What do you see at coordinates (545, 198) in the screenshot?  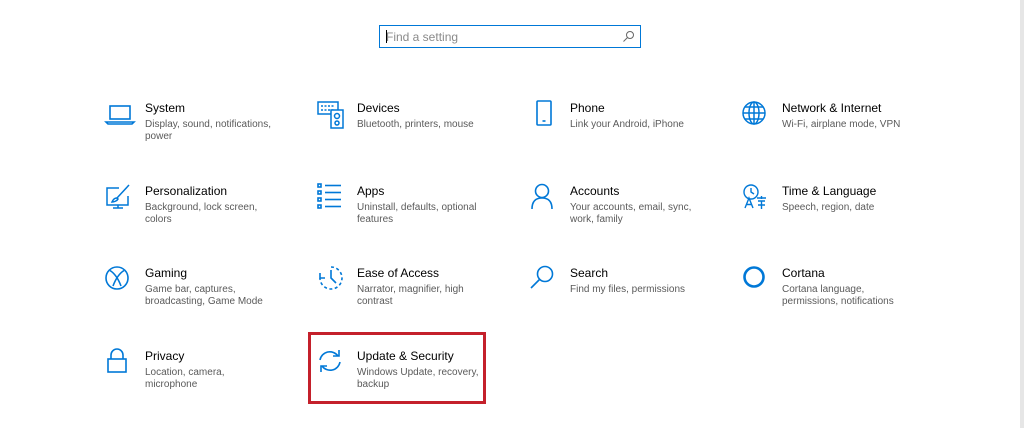 I see `person-icon` at bounding box center [545, 198].